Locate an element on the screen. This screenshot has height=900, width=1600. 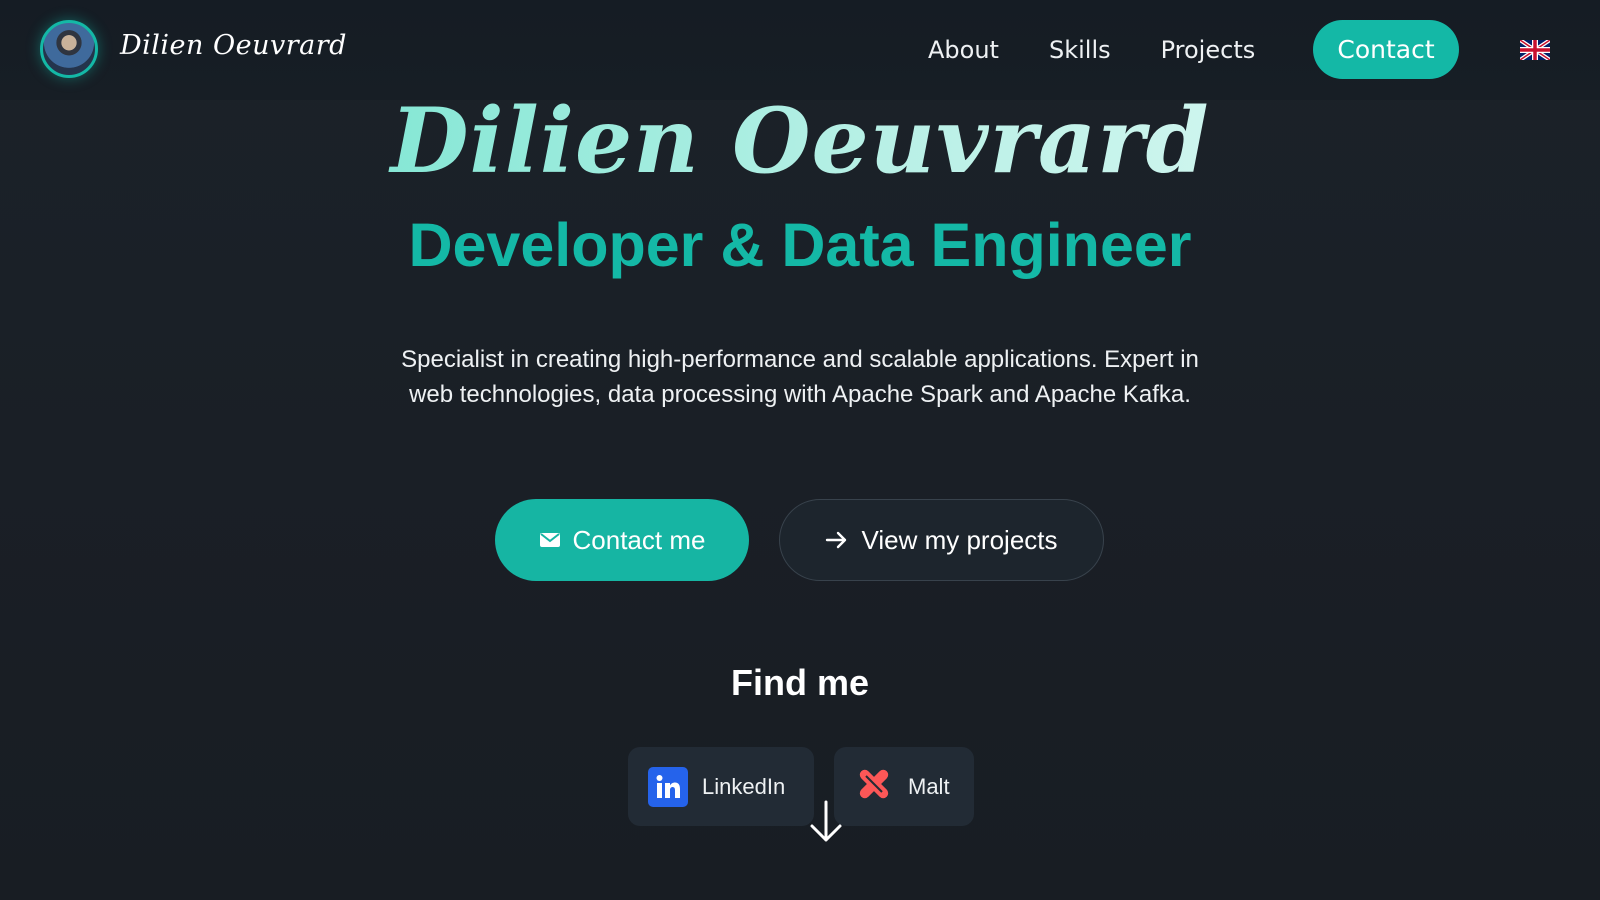
social-link-linkedin: LinkedIn is located at coordinates (721, 786).